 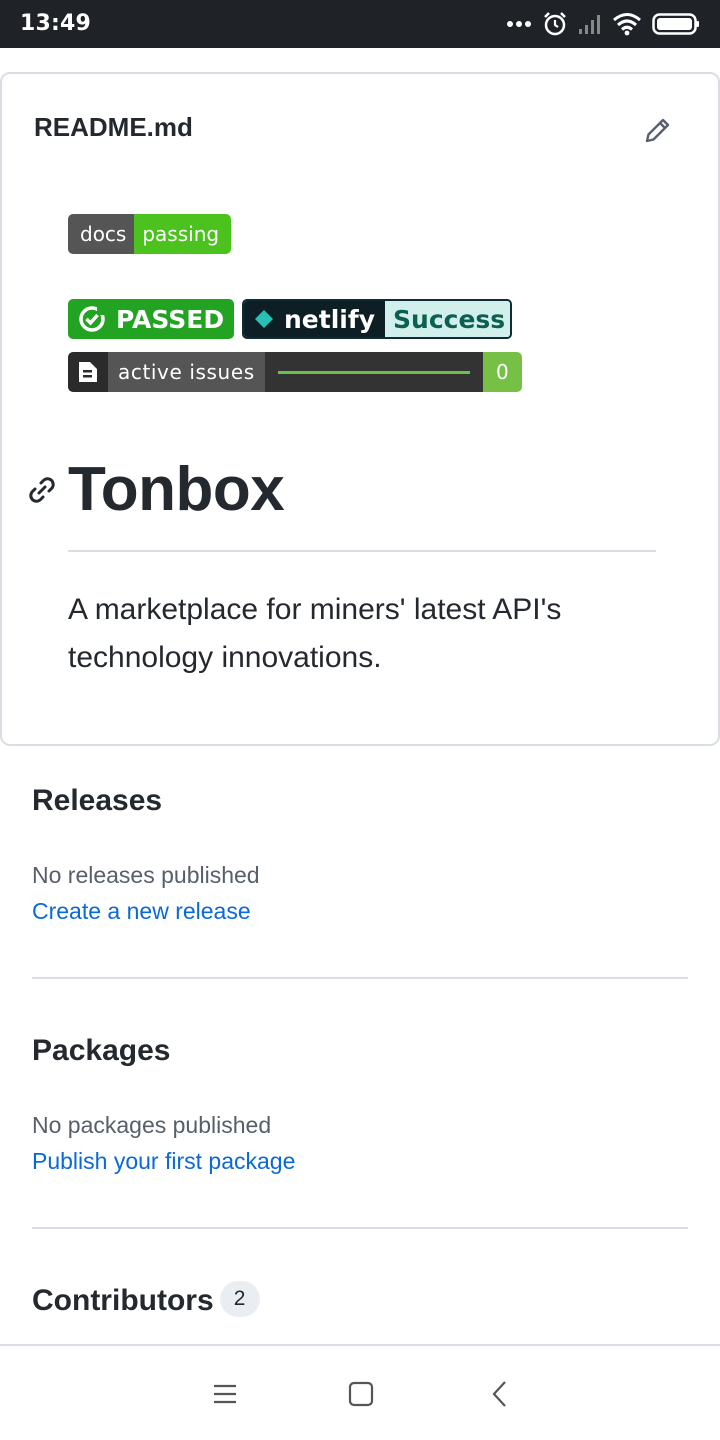 I want to click on back-button, so click(x=500, y=1394).